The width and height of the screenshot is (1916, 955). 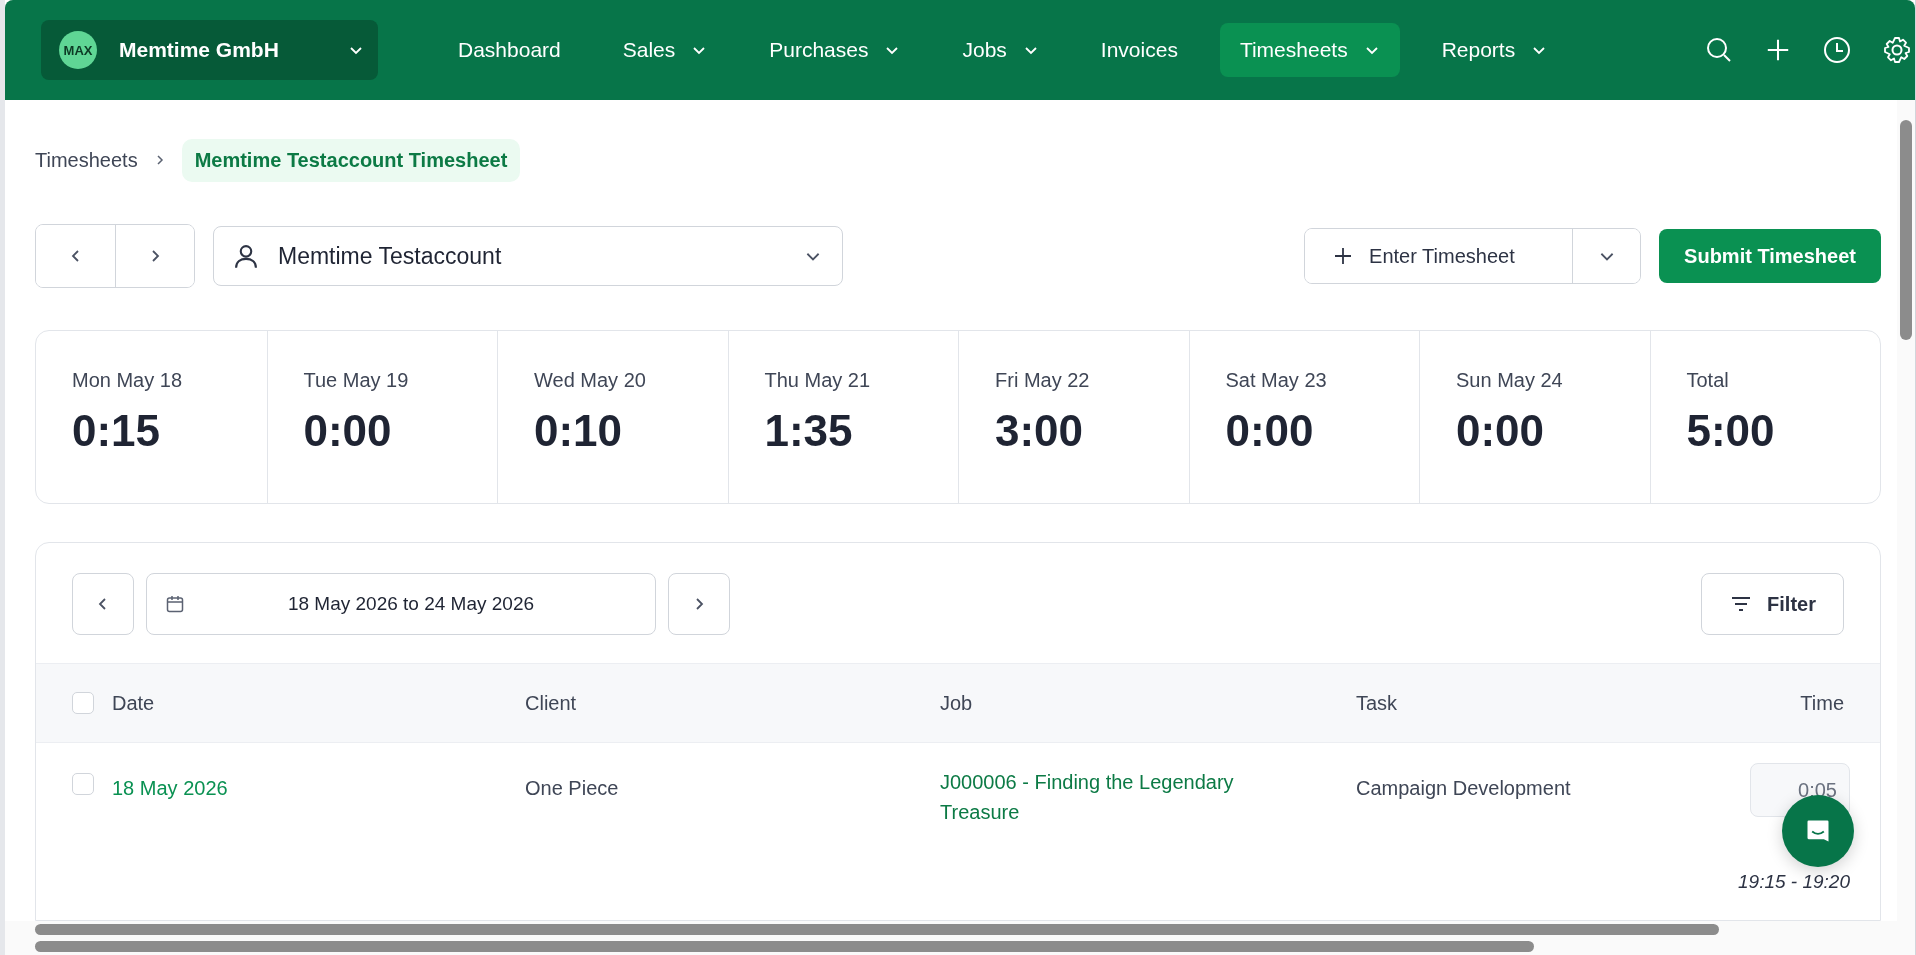 What do you see at coordinates (1276, 380) in the screenshot?
I see `day-label: Sat May 23` at bounding box center [1276, 380].